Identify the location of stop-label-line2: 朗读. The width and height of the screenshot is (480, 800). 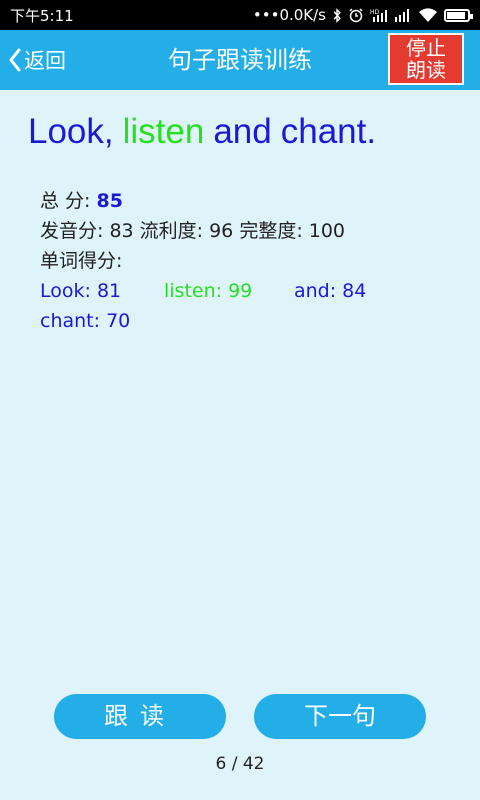
(426, 70).